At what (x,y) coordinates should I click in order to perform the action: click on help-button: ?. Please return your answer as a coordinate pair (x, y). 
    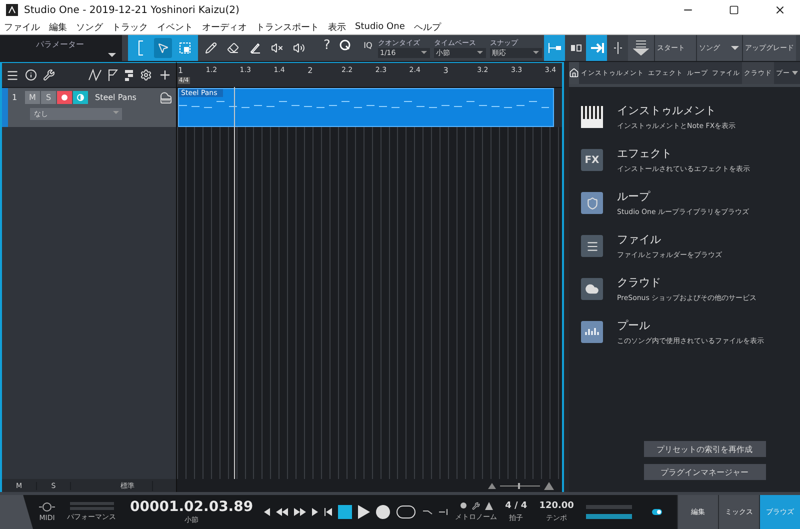
    Looking at the image, I should click on (327, 45).